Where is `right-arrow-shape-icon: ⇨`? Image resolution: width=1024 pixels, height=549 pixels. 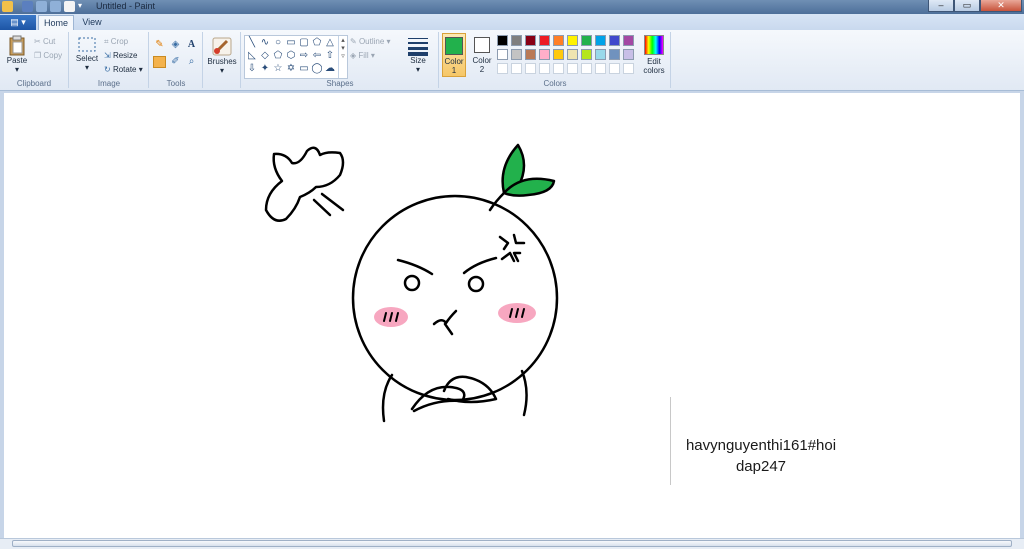
right-arrow-shape-icon: ⇨ is located at coordinates (304, 56).